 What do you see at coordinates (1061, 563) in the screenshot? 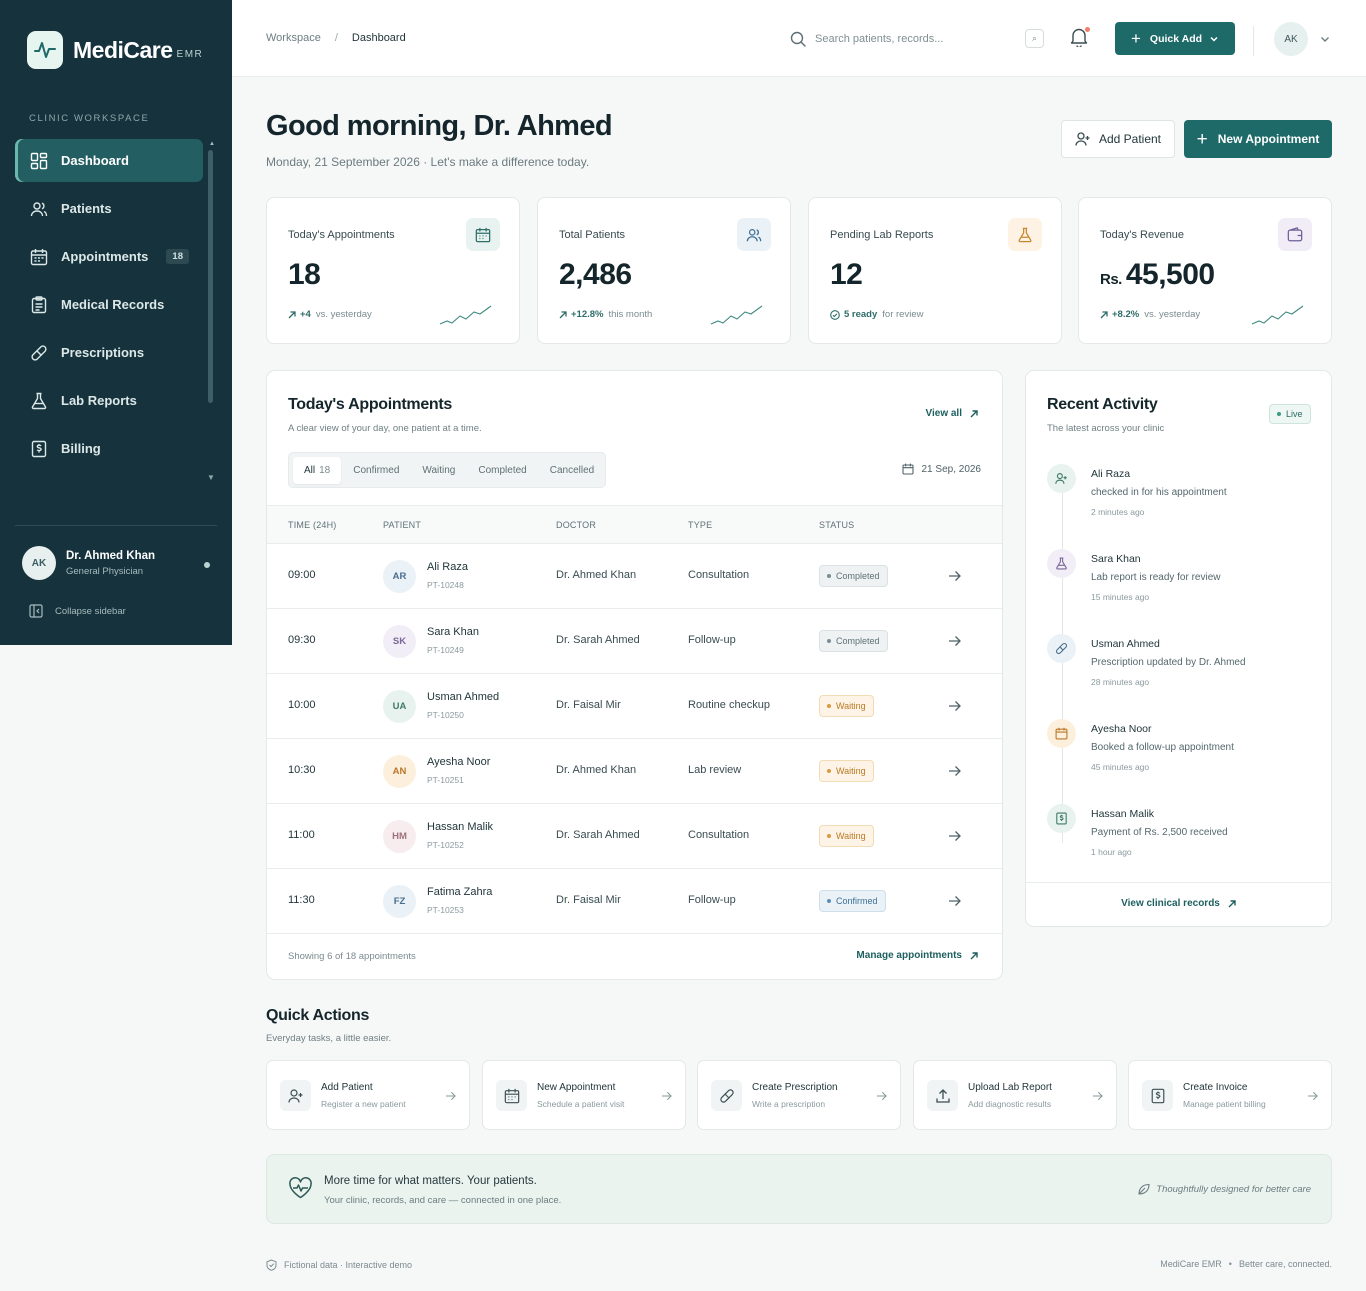
I see `flask-icon` at bounding box center [1061, 563].